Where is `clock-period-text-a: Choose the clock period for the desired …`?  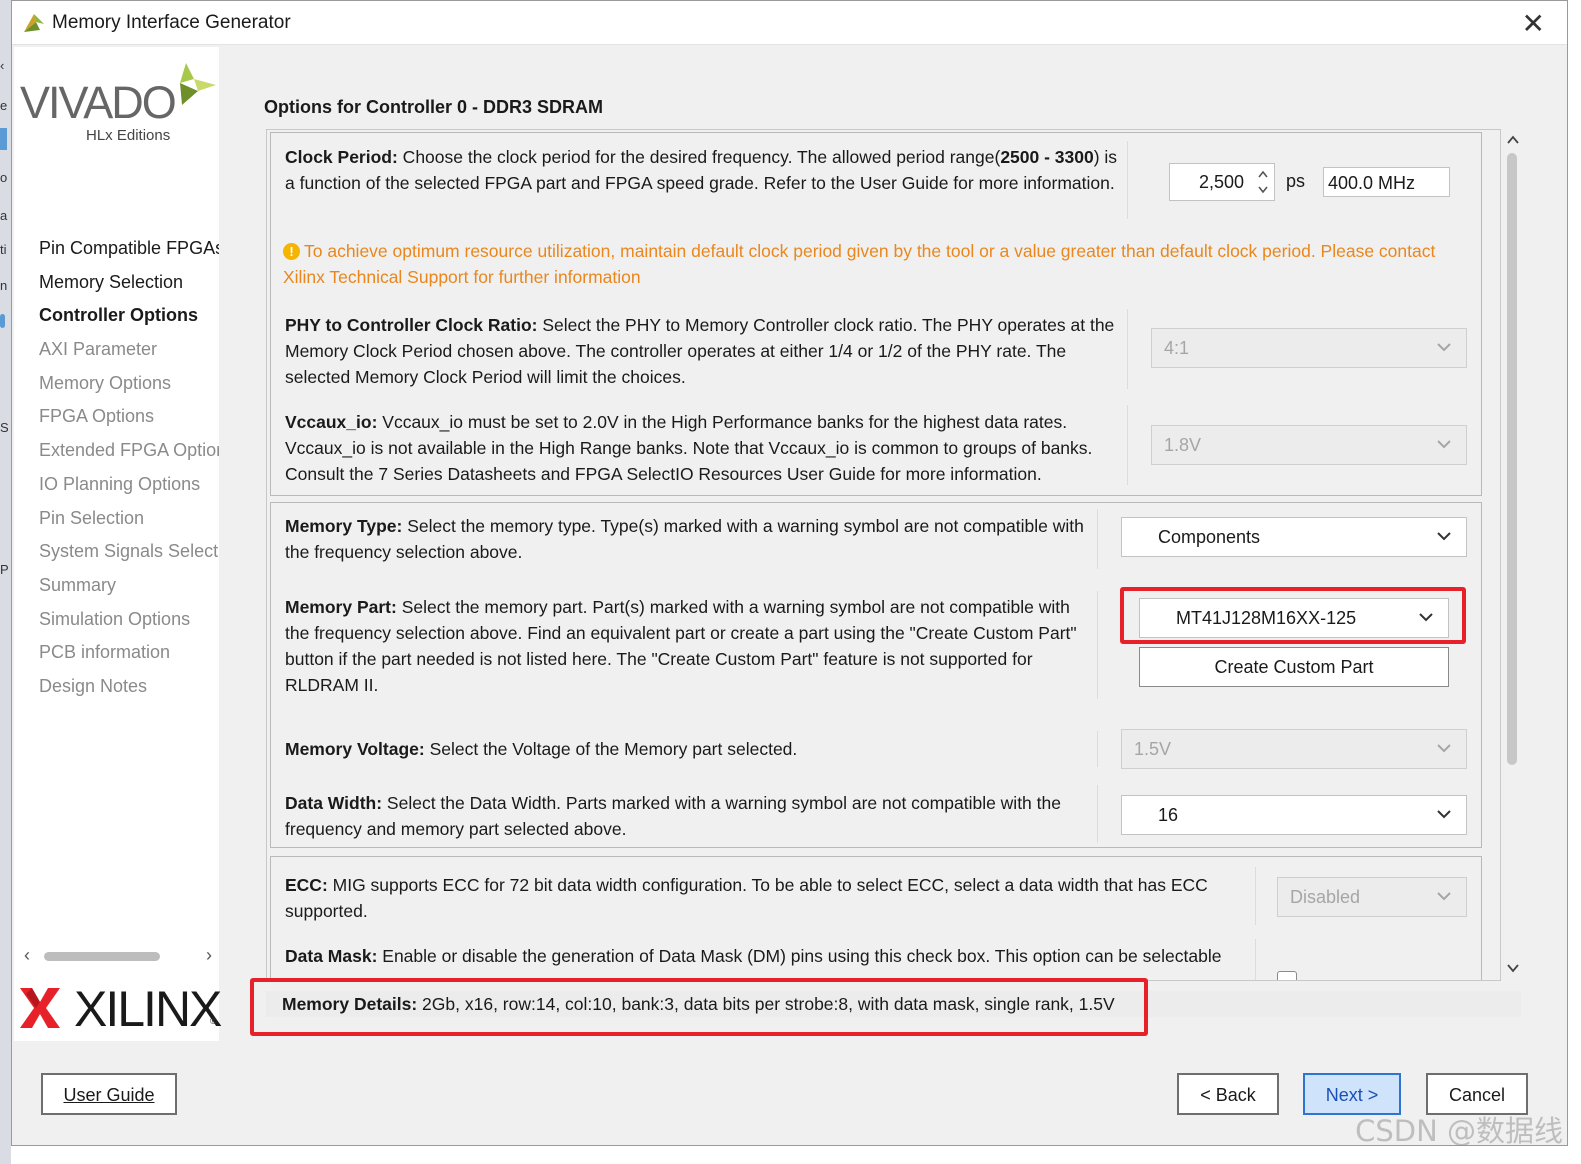
clock-period-text-a: Choose the clock period for the desired … is located at coordinates (699, 157).